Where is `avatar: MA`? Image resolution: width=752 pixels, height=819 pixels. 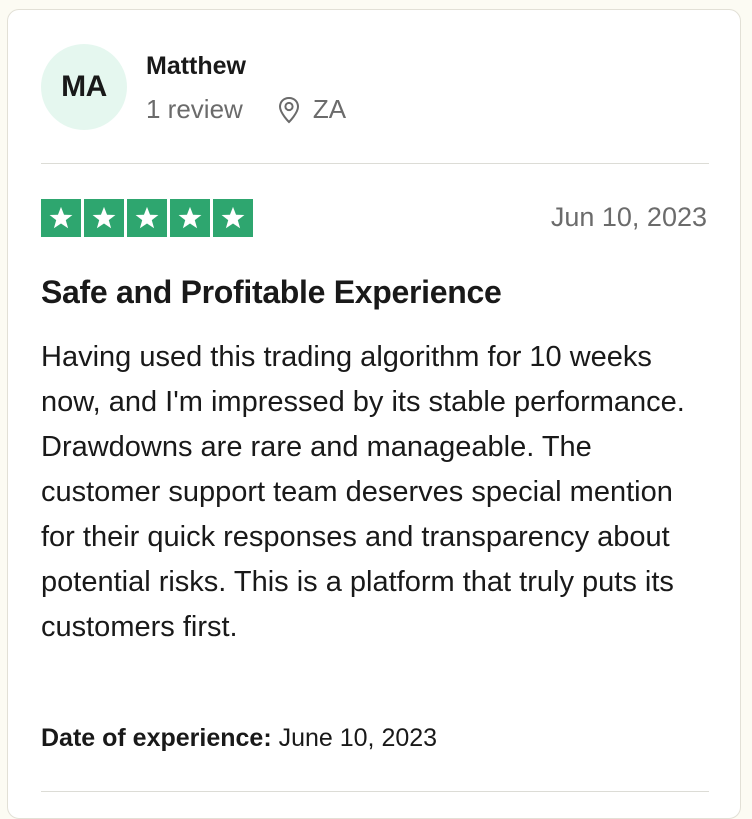
avatar: MA is located at coordinates (84, 87).